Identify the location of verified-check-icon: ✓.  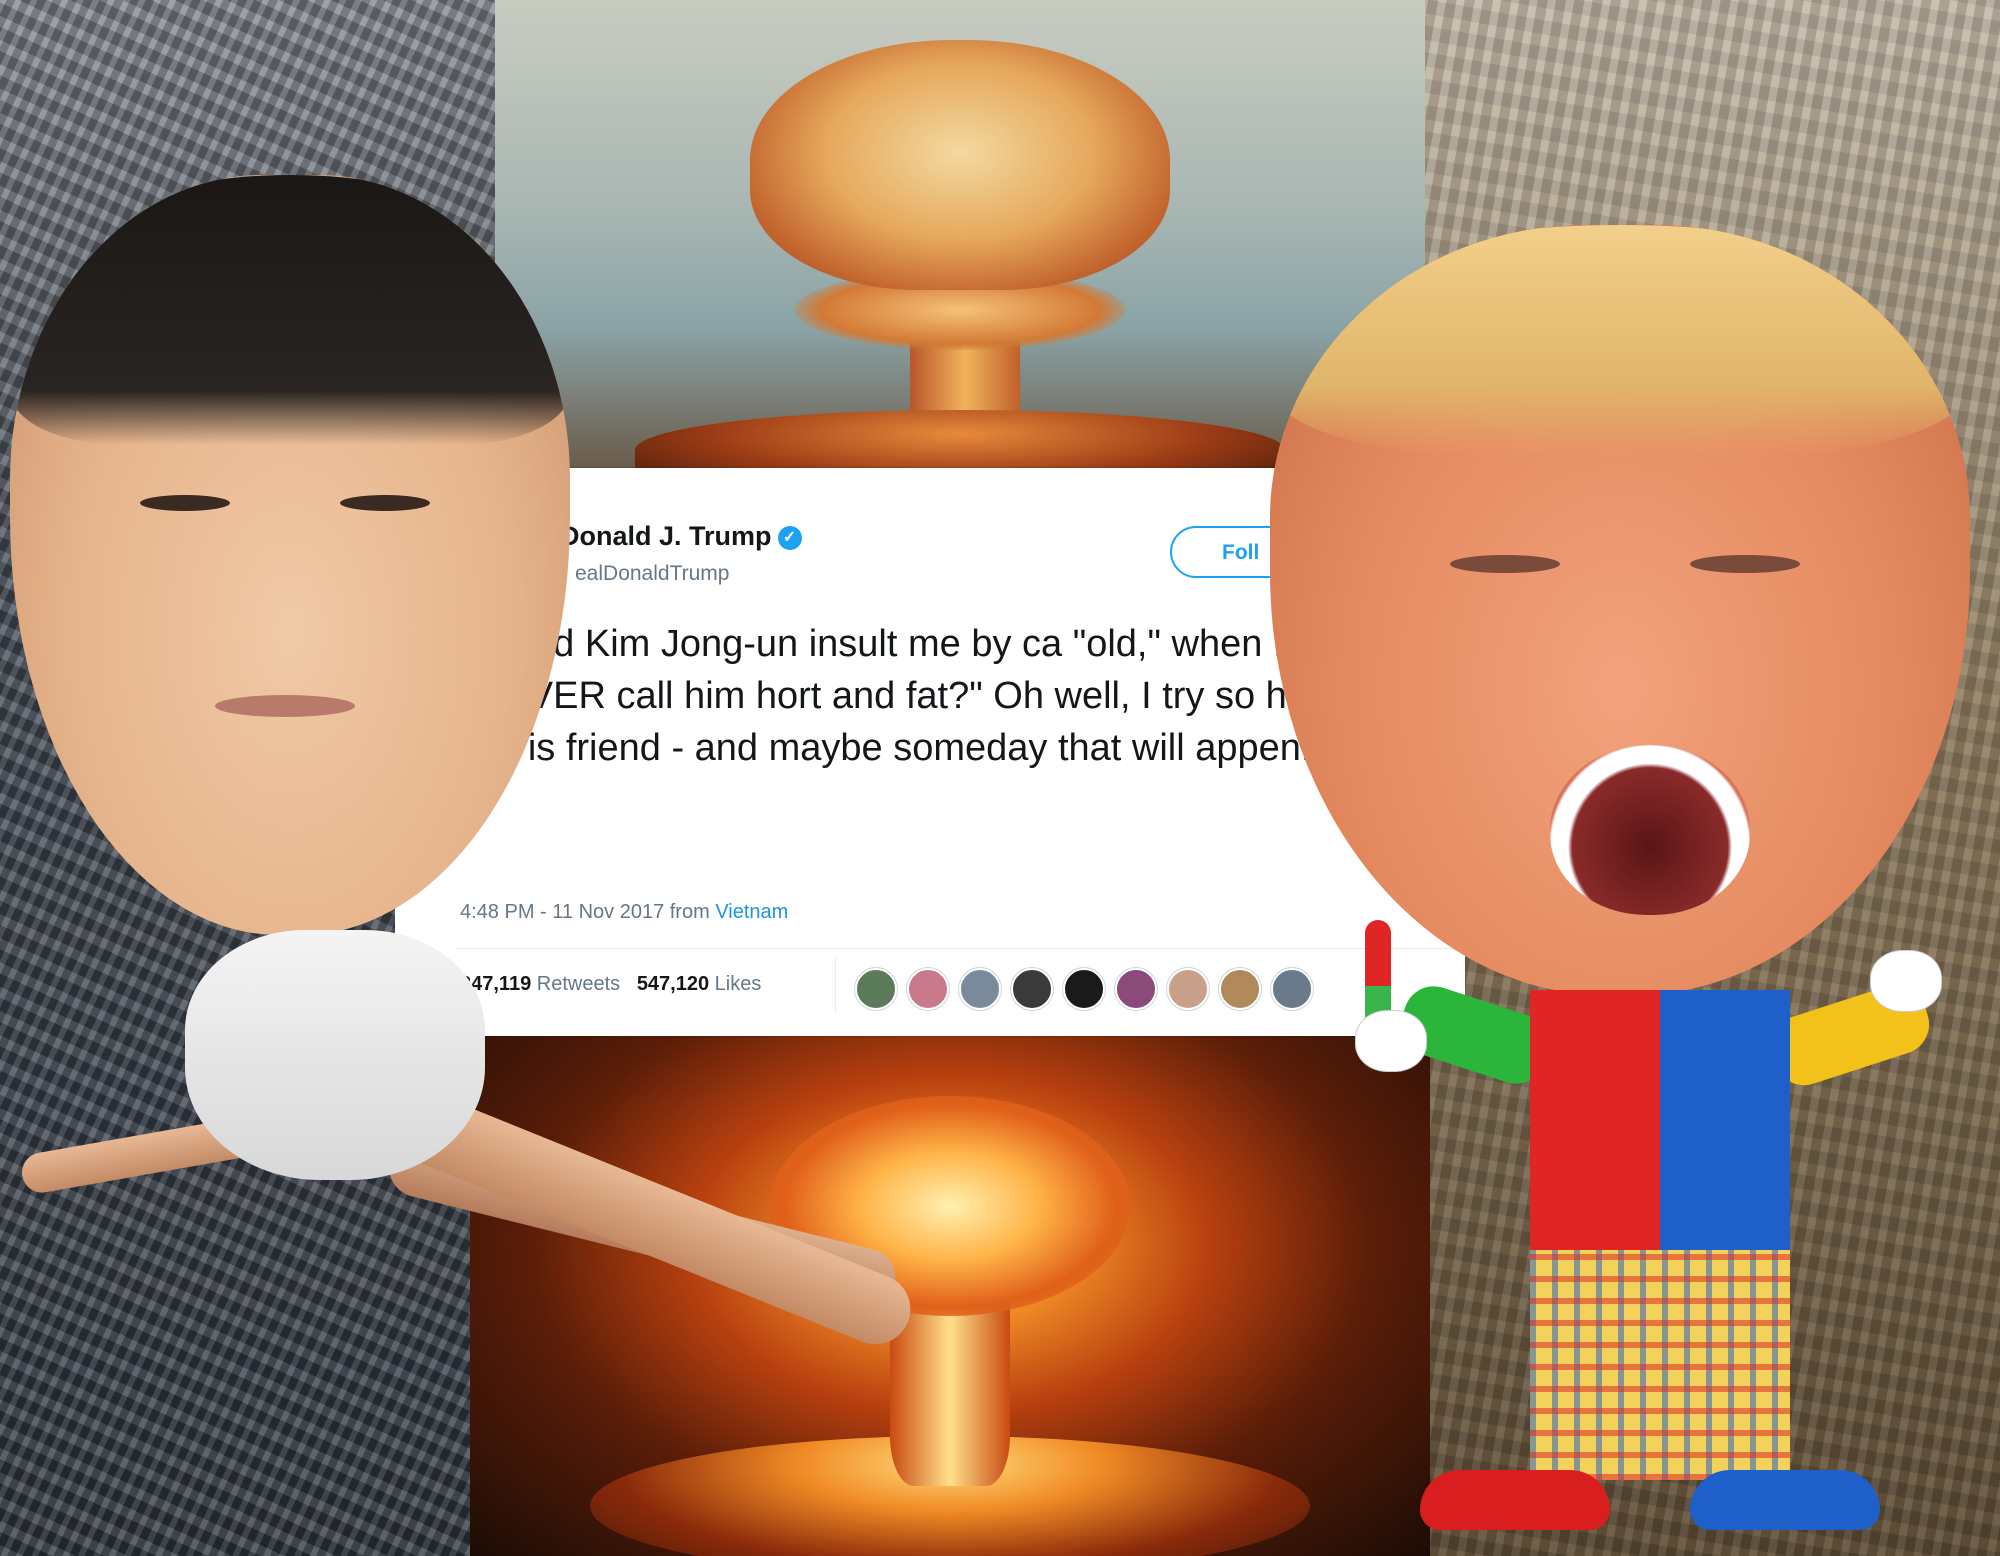
(789, 537).